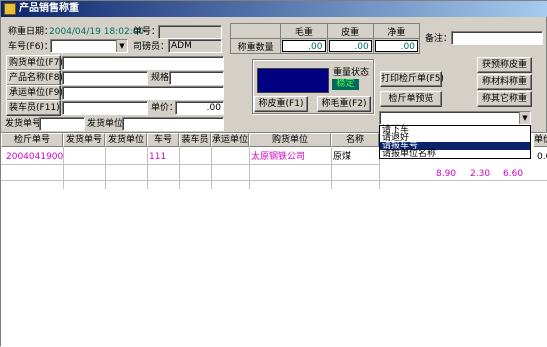  What do you see at coordinates (195, 46) in the screenshot?
I see `driver-field: ADM` at bounding box center [195, 46].